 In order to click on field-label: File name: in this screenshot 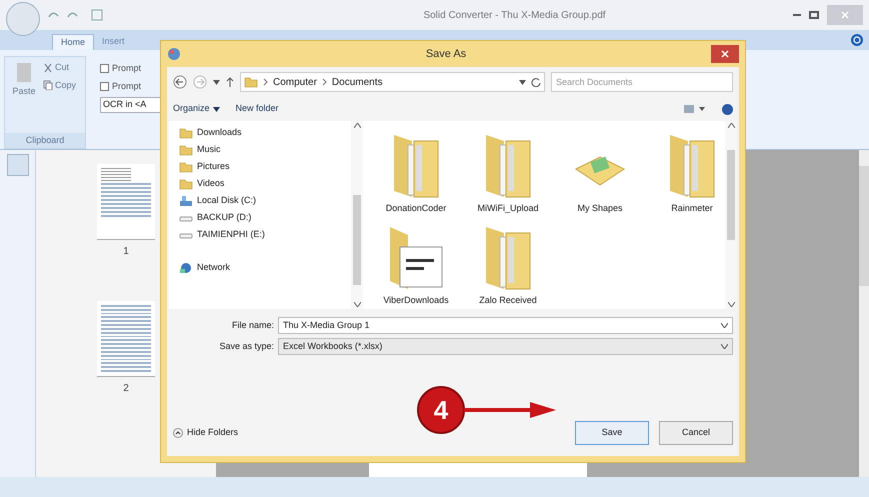, I will do `click(252, 325)`.